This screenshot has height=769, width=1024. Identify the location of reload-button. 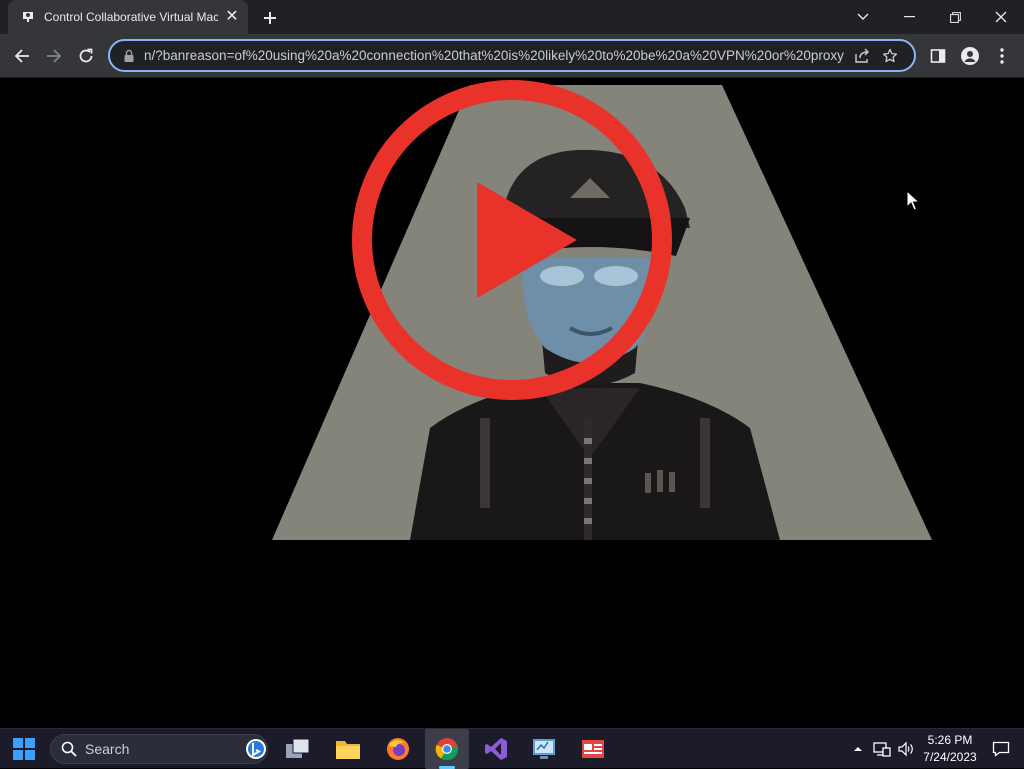
(86, 56).